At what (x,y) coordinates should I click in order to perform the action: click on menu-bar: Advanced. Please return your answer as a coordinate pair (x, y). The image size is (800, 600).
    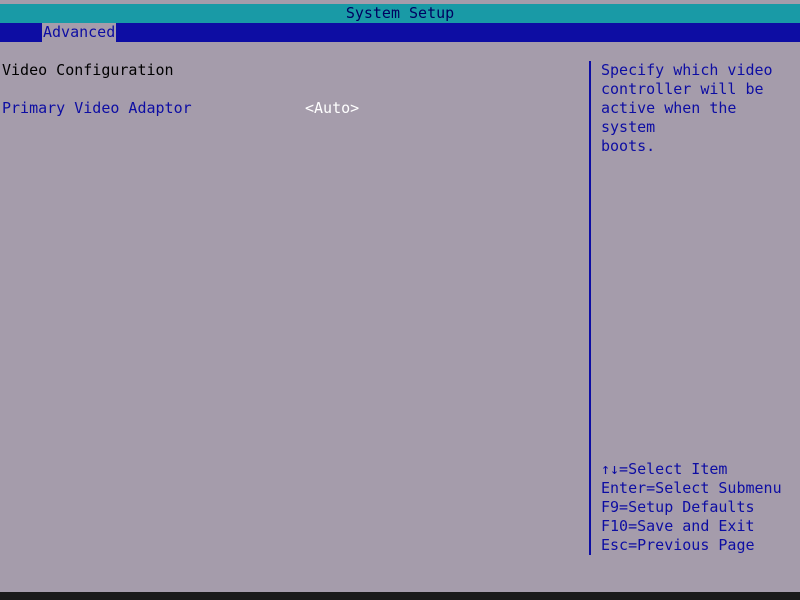
    Looking at the image, I should click on (400, 32).